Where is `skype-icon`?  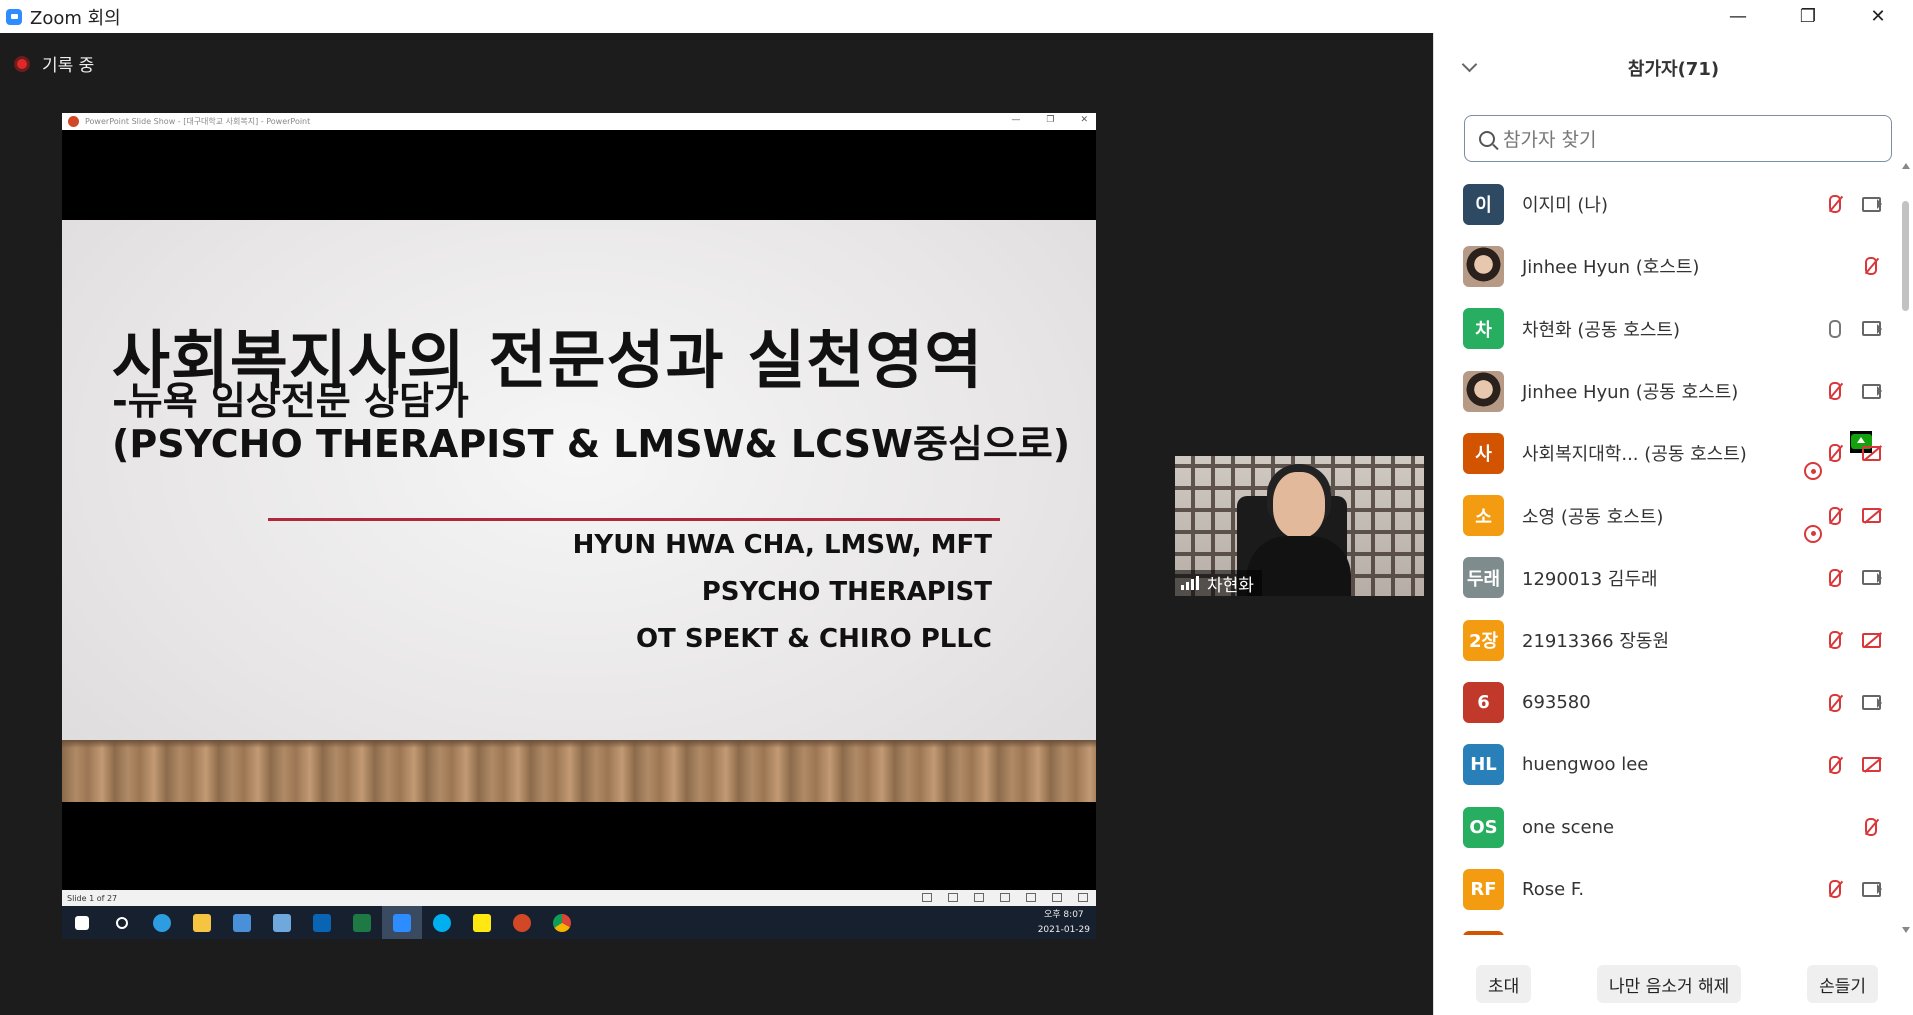
skype-icon is located at coordinates (442, 922).